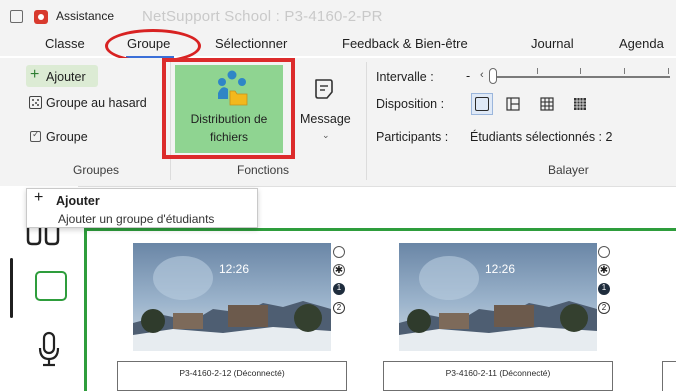 The image size is (676, 391). I want to click on rectangle-tool-icon, so click(51, 286).